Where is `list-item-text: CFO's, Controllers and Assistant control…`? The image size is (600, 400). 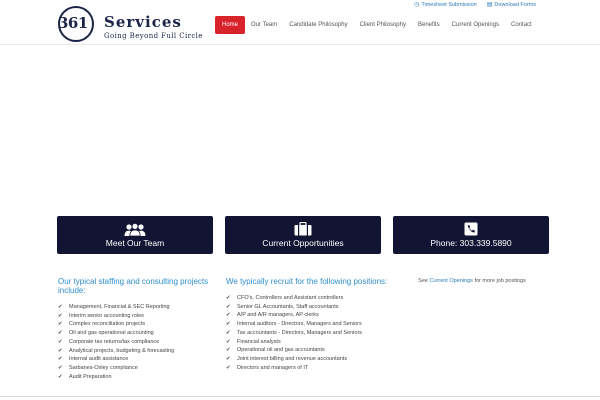
list-item-text: CFO's, Controllers and Assistant control… is located at coordinates (290, 298).